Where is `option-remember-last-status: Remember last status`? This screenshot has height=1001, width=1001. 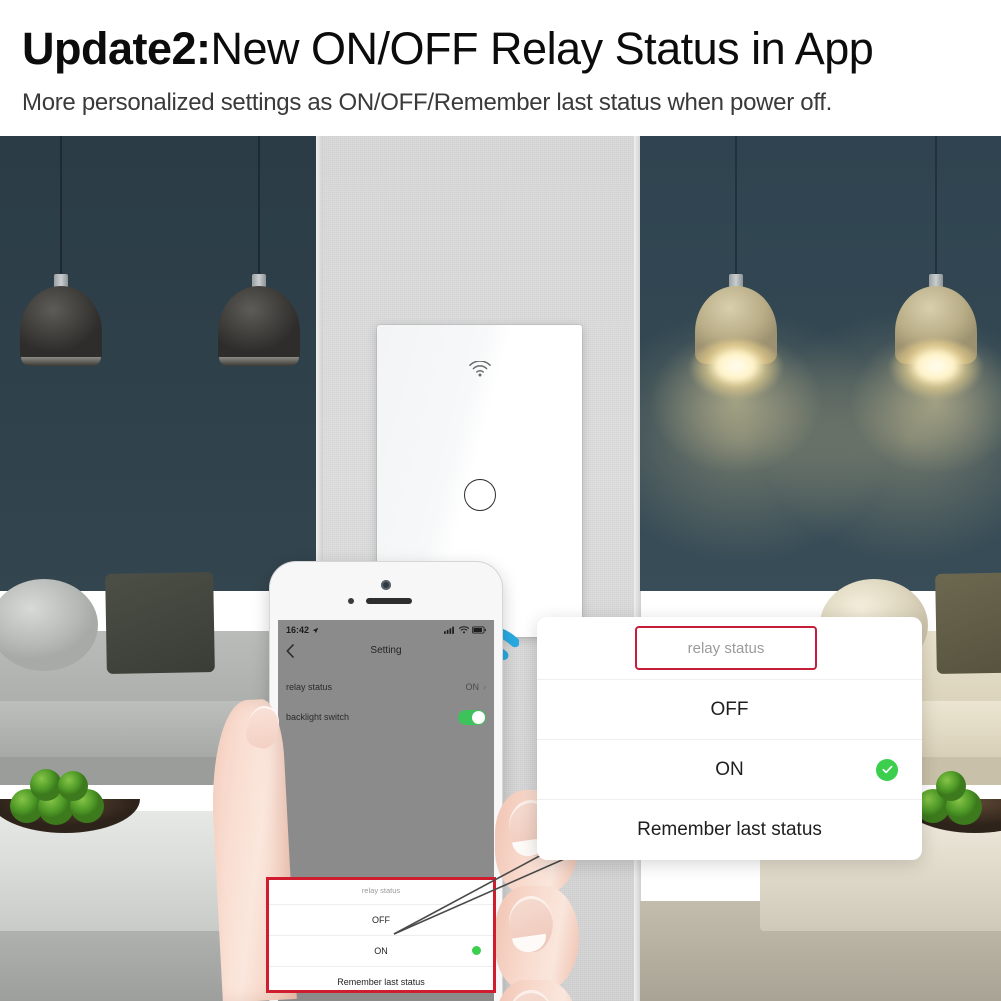
option-remember-last-status: Remember last status is located at coordinates (729, 829).